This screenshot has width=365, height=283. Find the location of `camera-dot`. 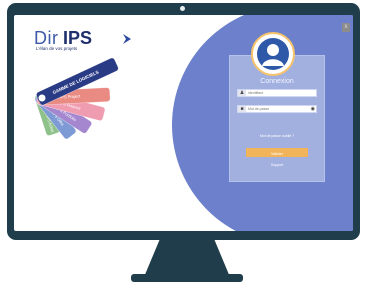

camera-dot is located at coordinates (182, 8).